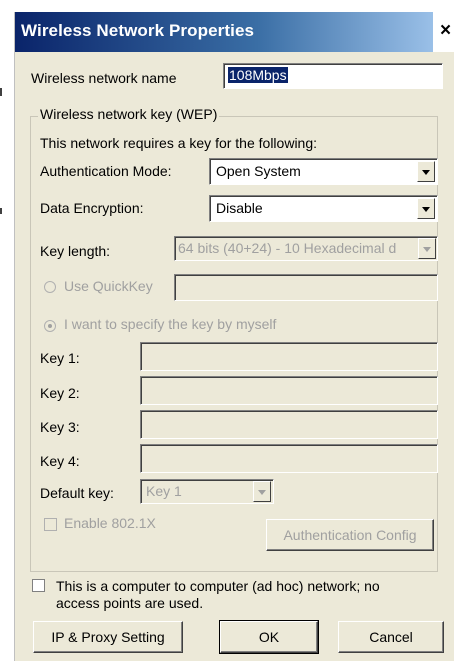  Describe the element at coordinates (269, 637) in the screenshot. I see `ok-button: OK` at that location.